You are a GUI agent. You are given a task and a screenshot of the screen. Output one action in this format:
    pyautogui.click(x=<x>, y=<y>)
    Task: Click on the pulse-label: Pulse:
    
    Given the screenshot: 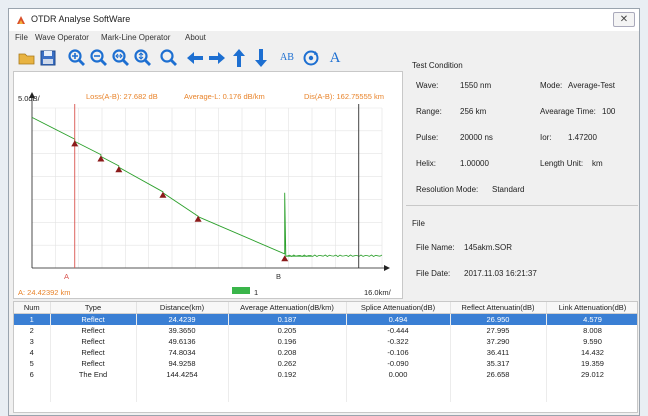 What is the action you would take?
    pyautogui.click(x=427, y=137)
    